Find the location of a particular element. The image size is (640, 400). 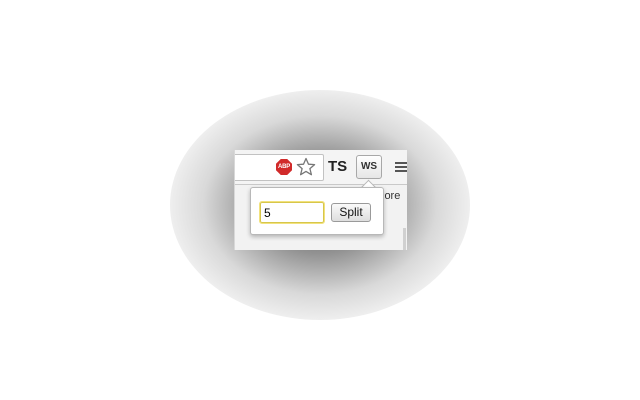

split-button: Split is located at coordinates (351, 212).